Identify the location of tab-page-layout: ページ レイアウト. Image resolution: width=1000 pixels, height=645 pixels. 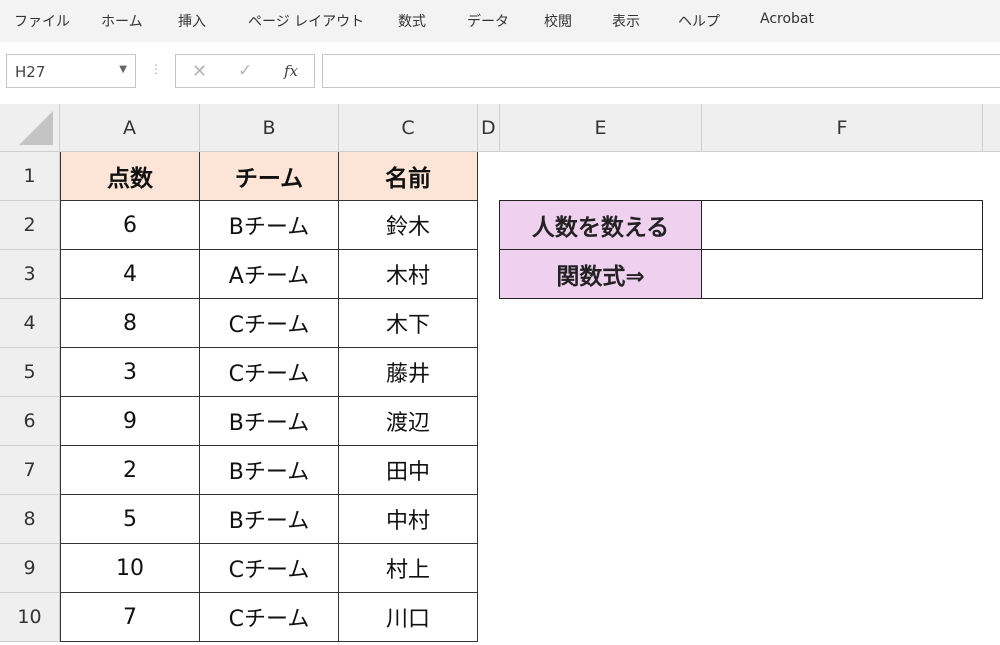
(306, 21).